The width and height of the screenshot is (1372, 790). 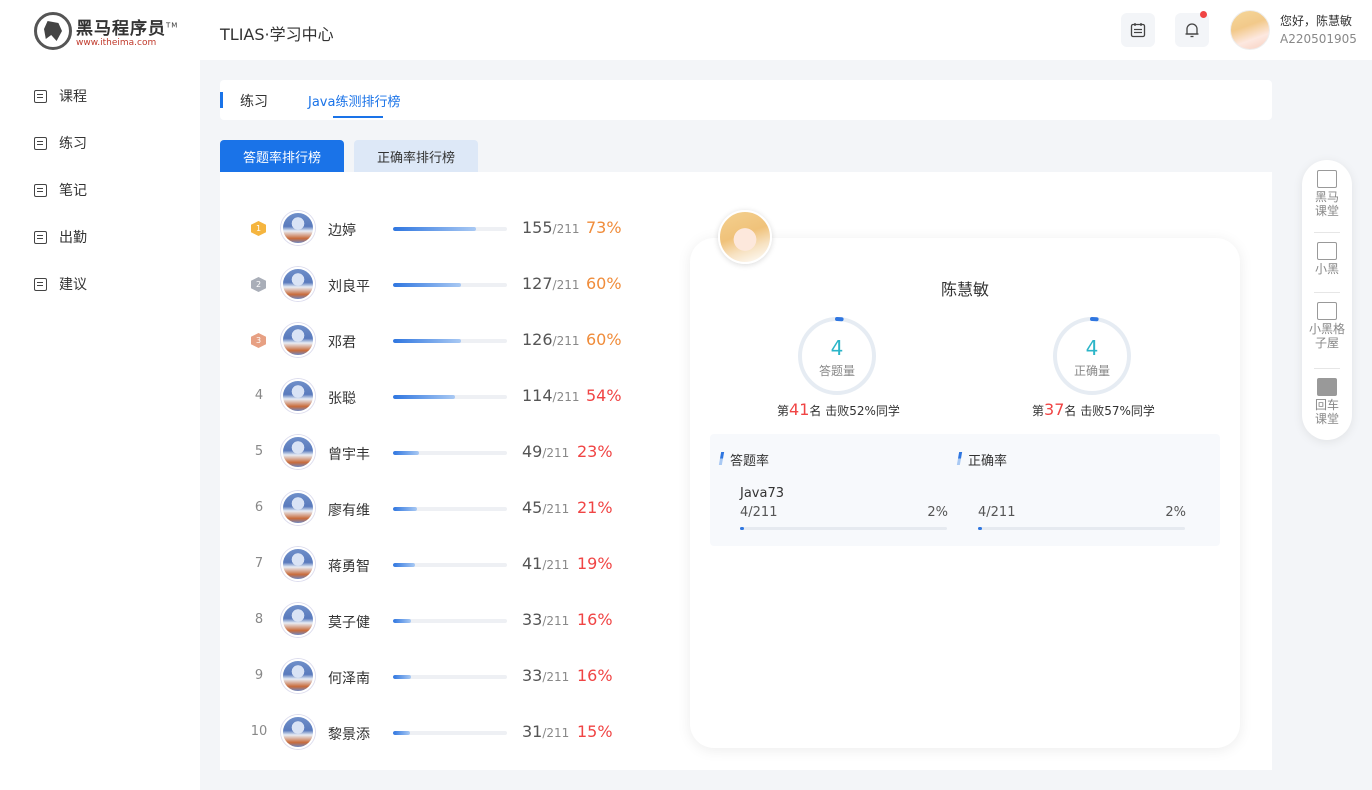 I want to click on answer-rate-fraction: 4/211, so click(x=759, y=512).